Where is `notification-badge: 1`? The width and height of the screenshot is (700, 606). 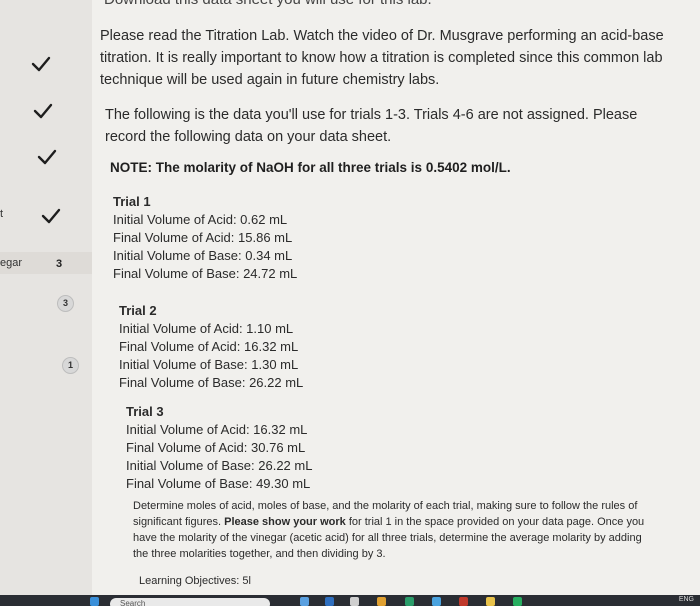 notification-badge: 1 is located at coordinates (70, 365).